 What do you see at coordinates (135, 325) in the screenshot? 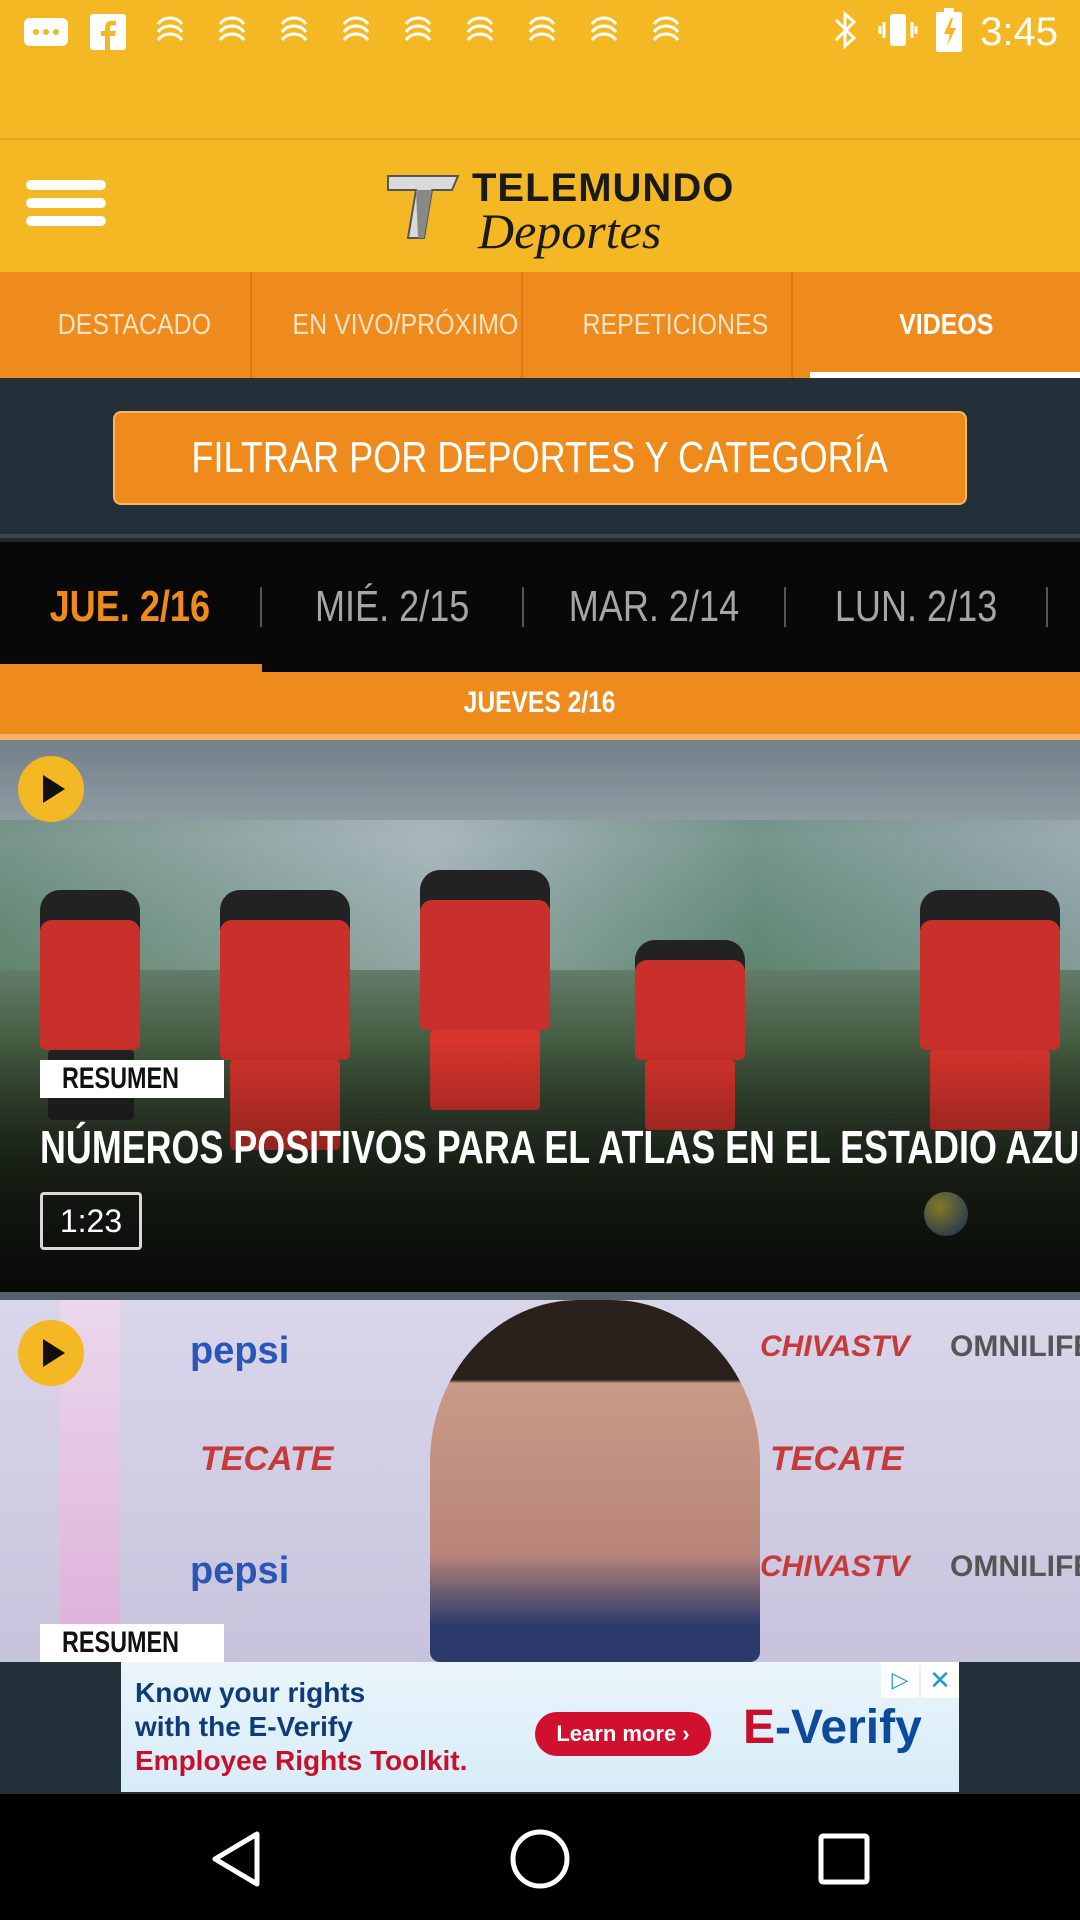
I see `tab-destacado: DESTACADO` at bounding box center [135, 325].